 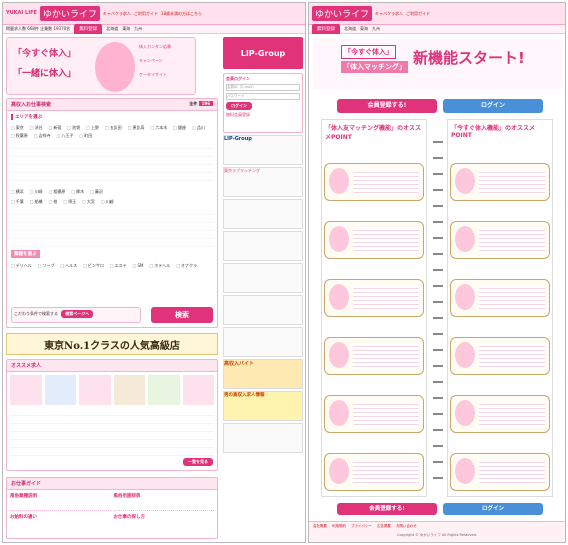 What do you see at coordinates (85, 136) in the screenshot?
I see `area-checkbox: 町田` at bounding box center [85, 136].